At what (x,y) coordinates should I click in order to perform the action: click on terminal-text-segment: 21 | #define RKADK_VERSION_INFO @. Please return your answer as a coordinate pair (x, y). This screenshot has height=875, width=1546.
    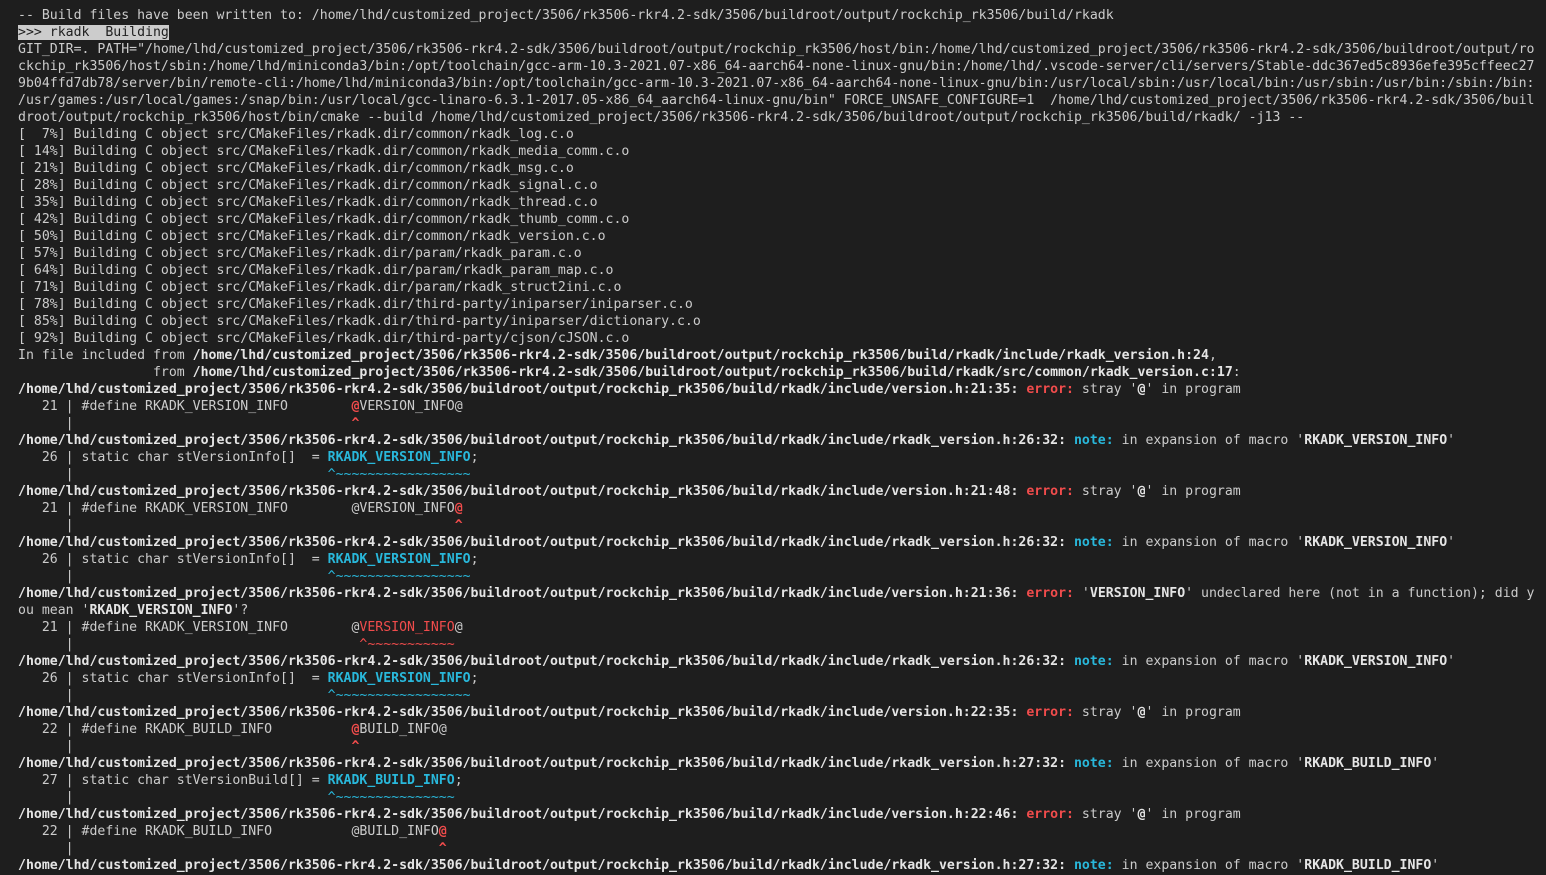
    Looking at the image, I should click on (189, 627).